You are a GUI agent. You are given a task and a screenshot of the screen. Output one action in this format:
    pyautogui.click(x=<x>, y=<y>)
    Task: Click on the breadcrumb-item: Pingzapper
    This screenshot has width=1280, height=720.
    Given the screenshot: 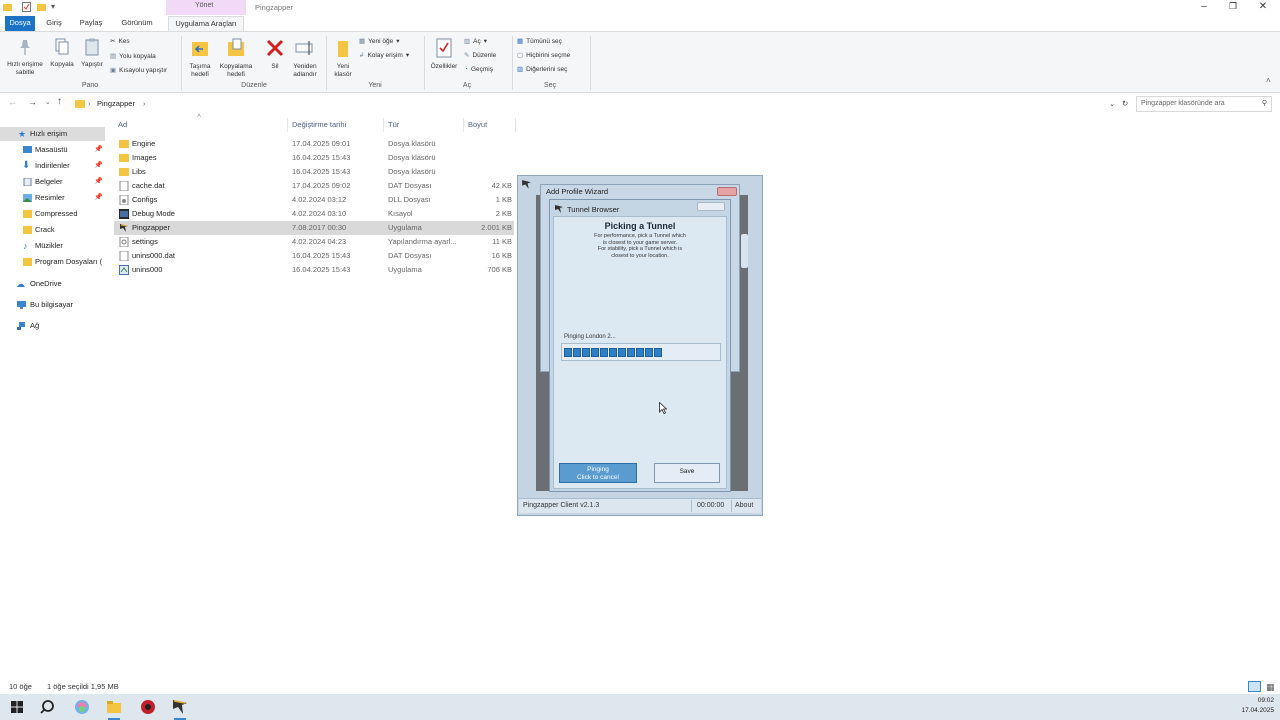 What is the action you would take?
    pyautogui.click(x=116, y=104)
    